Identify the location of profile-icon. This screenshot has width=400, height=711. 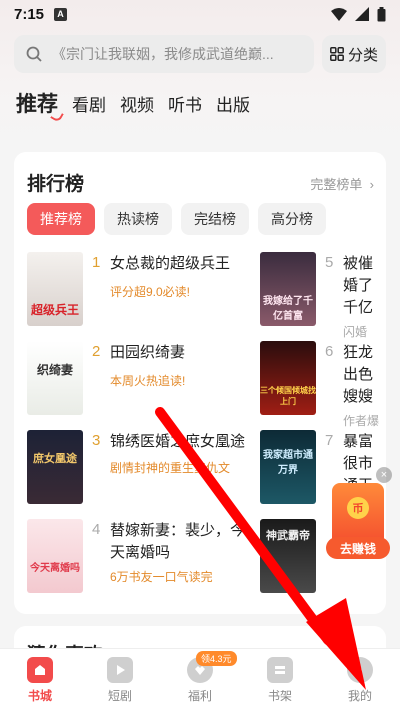
(360, 670).